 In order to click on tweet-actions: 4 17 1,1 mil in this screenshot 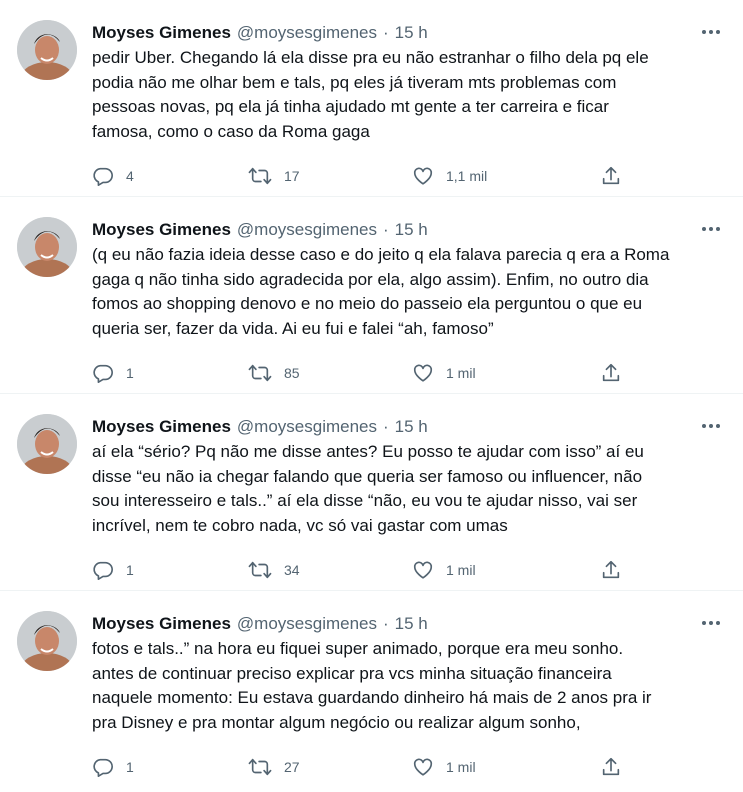, I will do `click(362, 176)`.